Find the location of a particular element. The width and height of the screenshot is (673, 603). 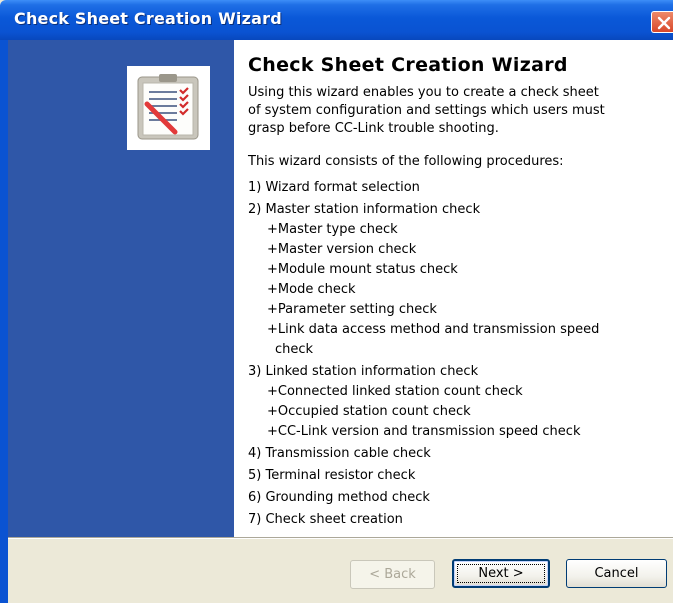

procedure-step: 1) Wizard format selection is located at coordinates (458, 188).